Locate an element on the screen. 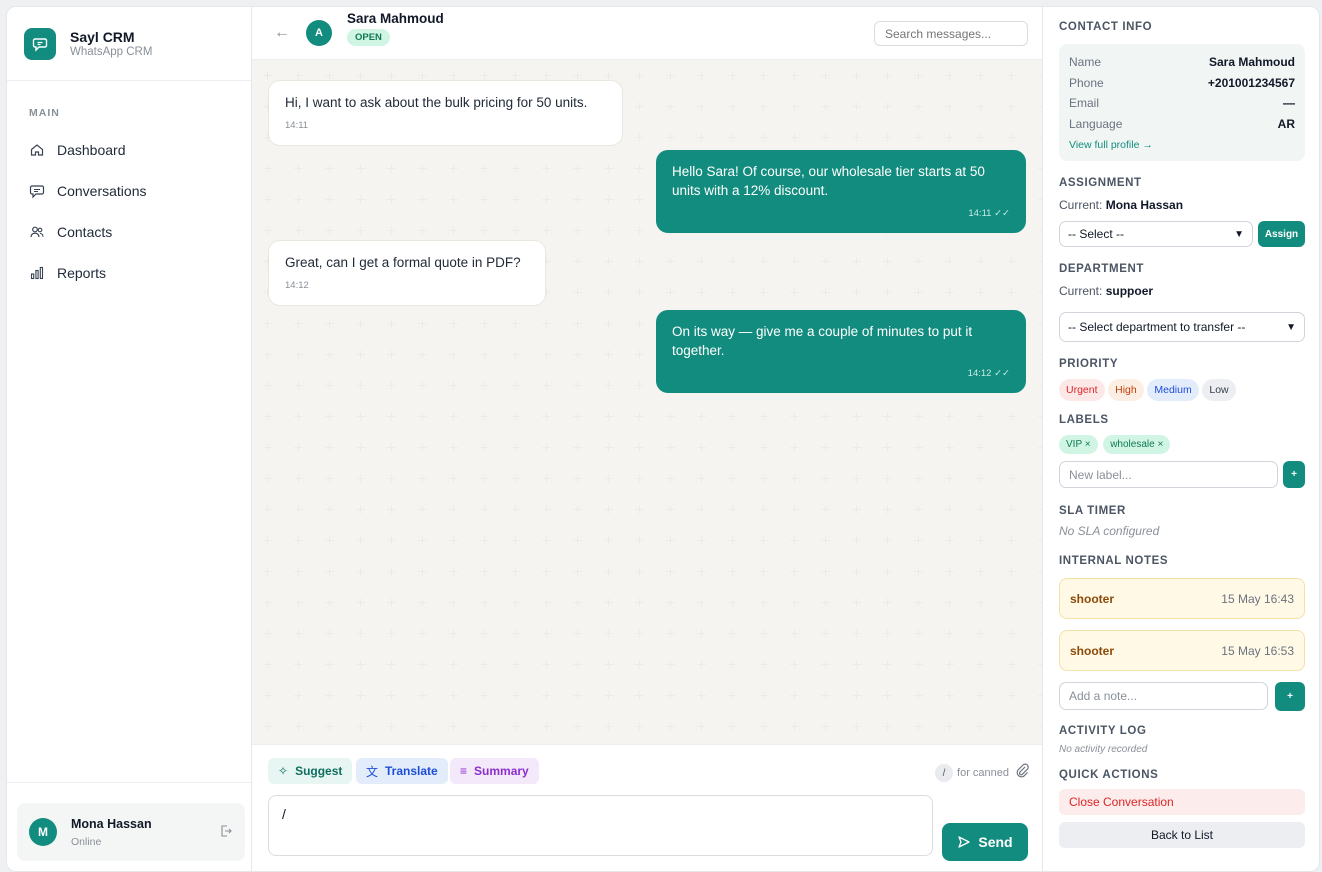  current-department: suppoer is located at coordinates (1129, 291).